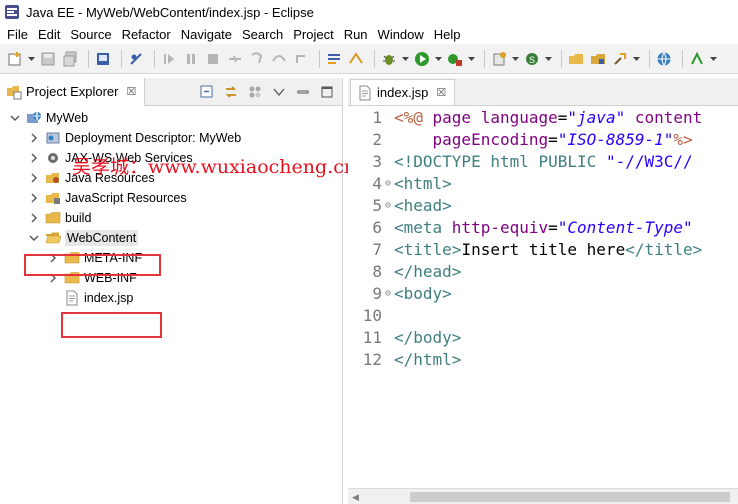  I want to click on open-type-icon, so click(576, 59).